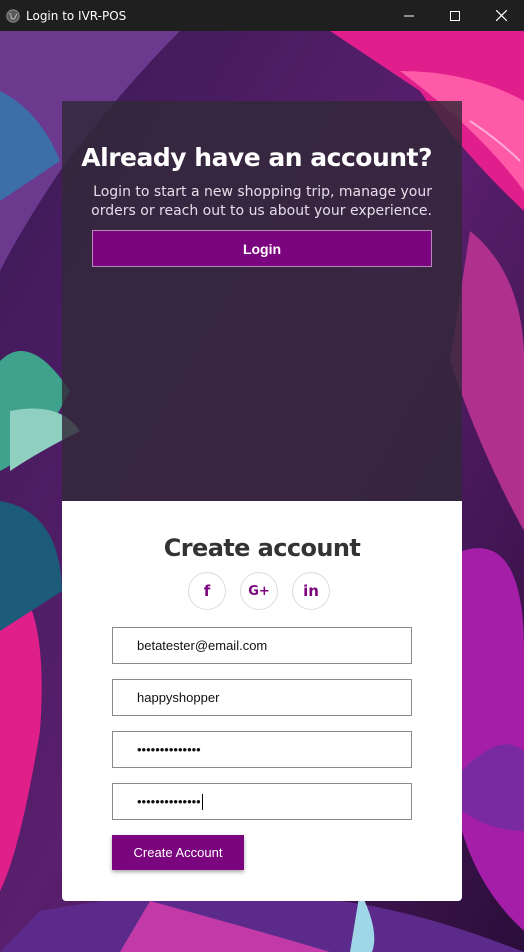  I want to click on text-caret, so click(202, 801).